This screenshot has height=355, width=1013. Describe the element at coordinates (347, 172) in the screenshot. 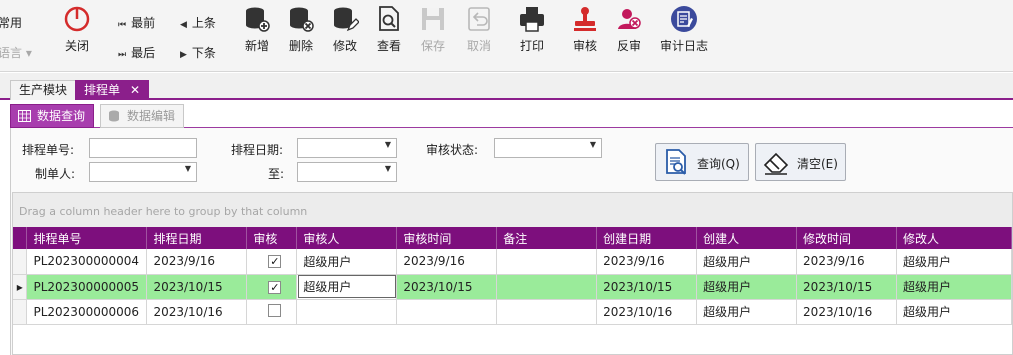

I see `schedule-date-to-picker: ▼` at that location.